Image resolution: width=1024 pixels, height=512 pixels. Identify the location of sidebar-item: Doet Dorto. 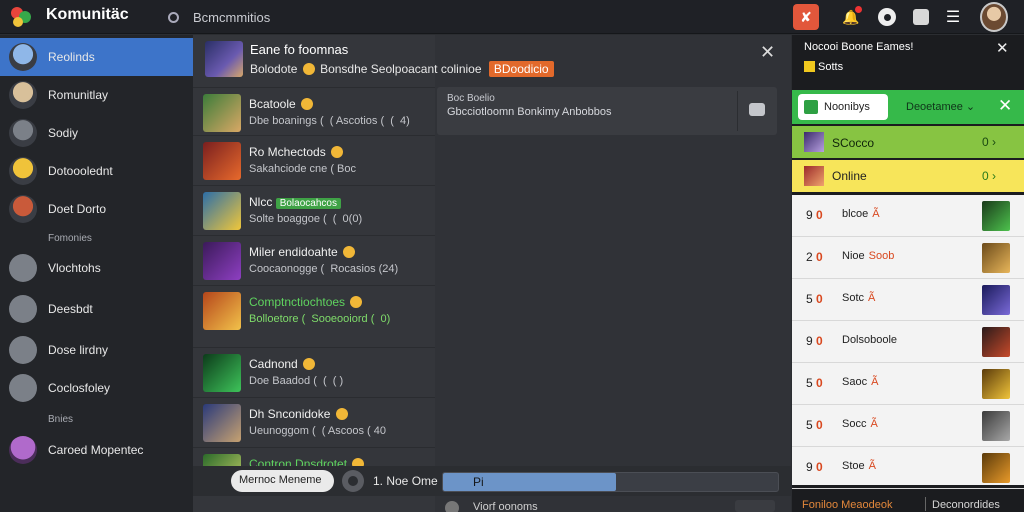
(96, 209).